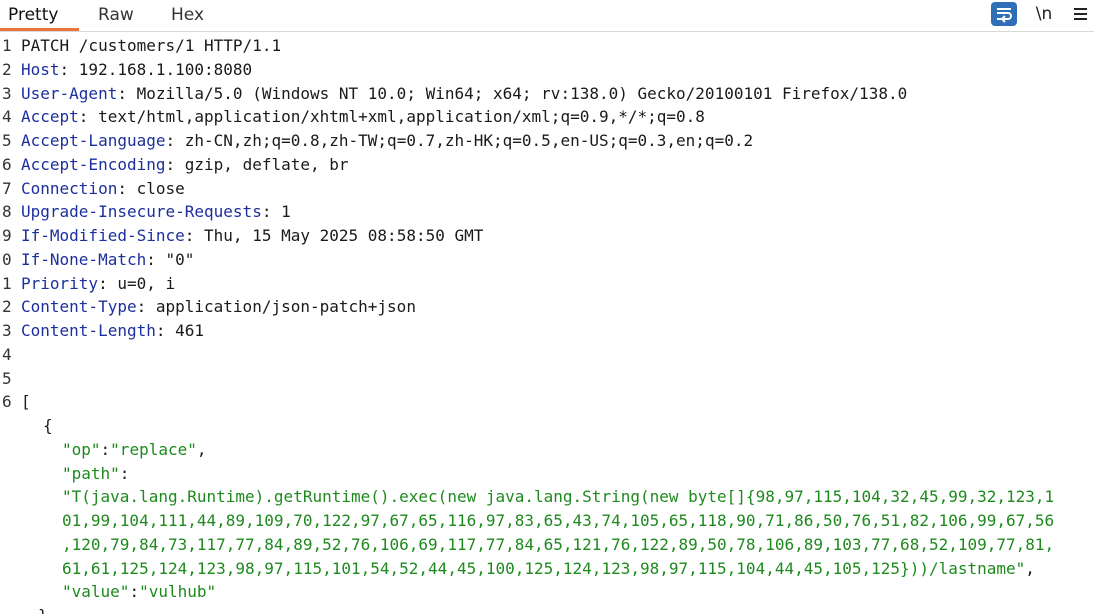 This screenshot has width=1094, height=614. I want to click on header-value: 192.168.1.100:8080, so click(165, 69).